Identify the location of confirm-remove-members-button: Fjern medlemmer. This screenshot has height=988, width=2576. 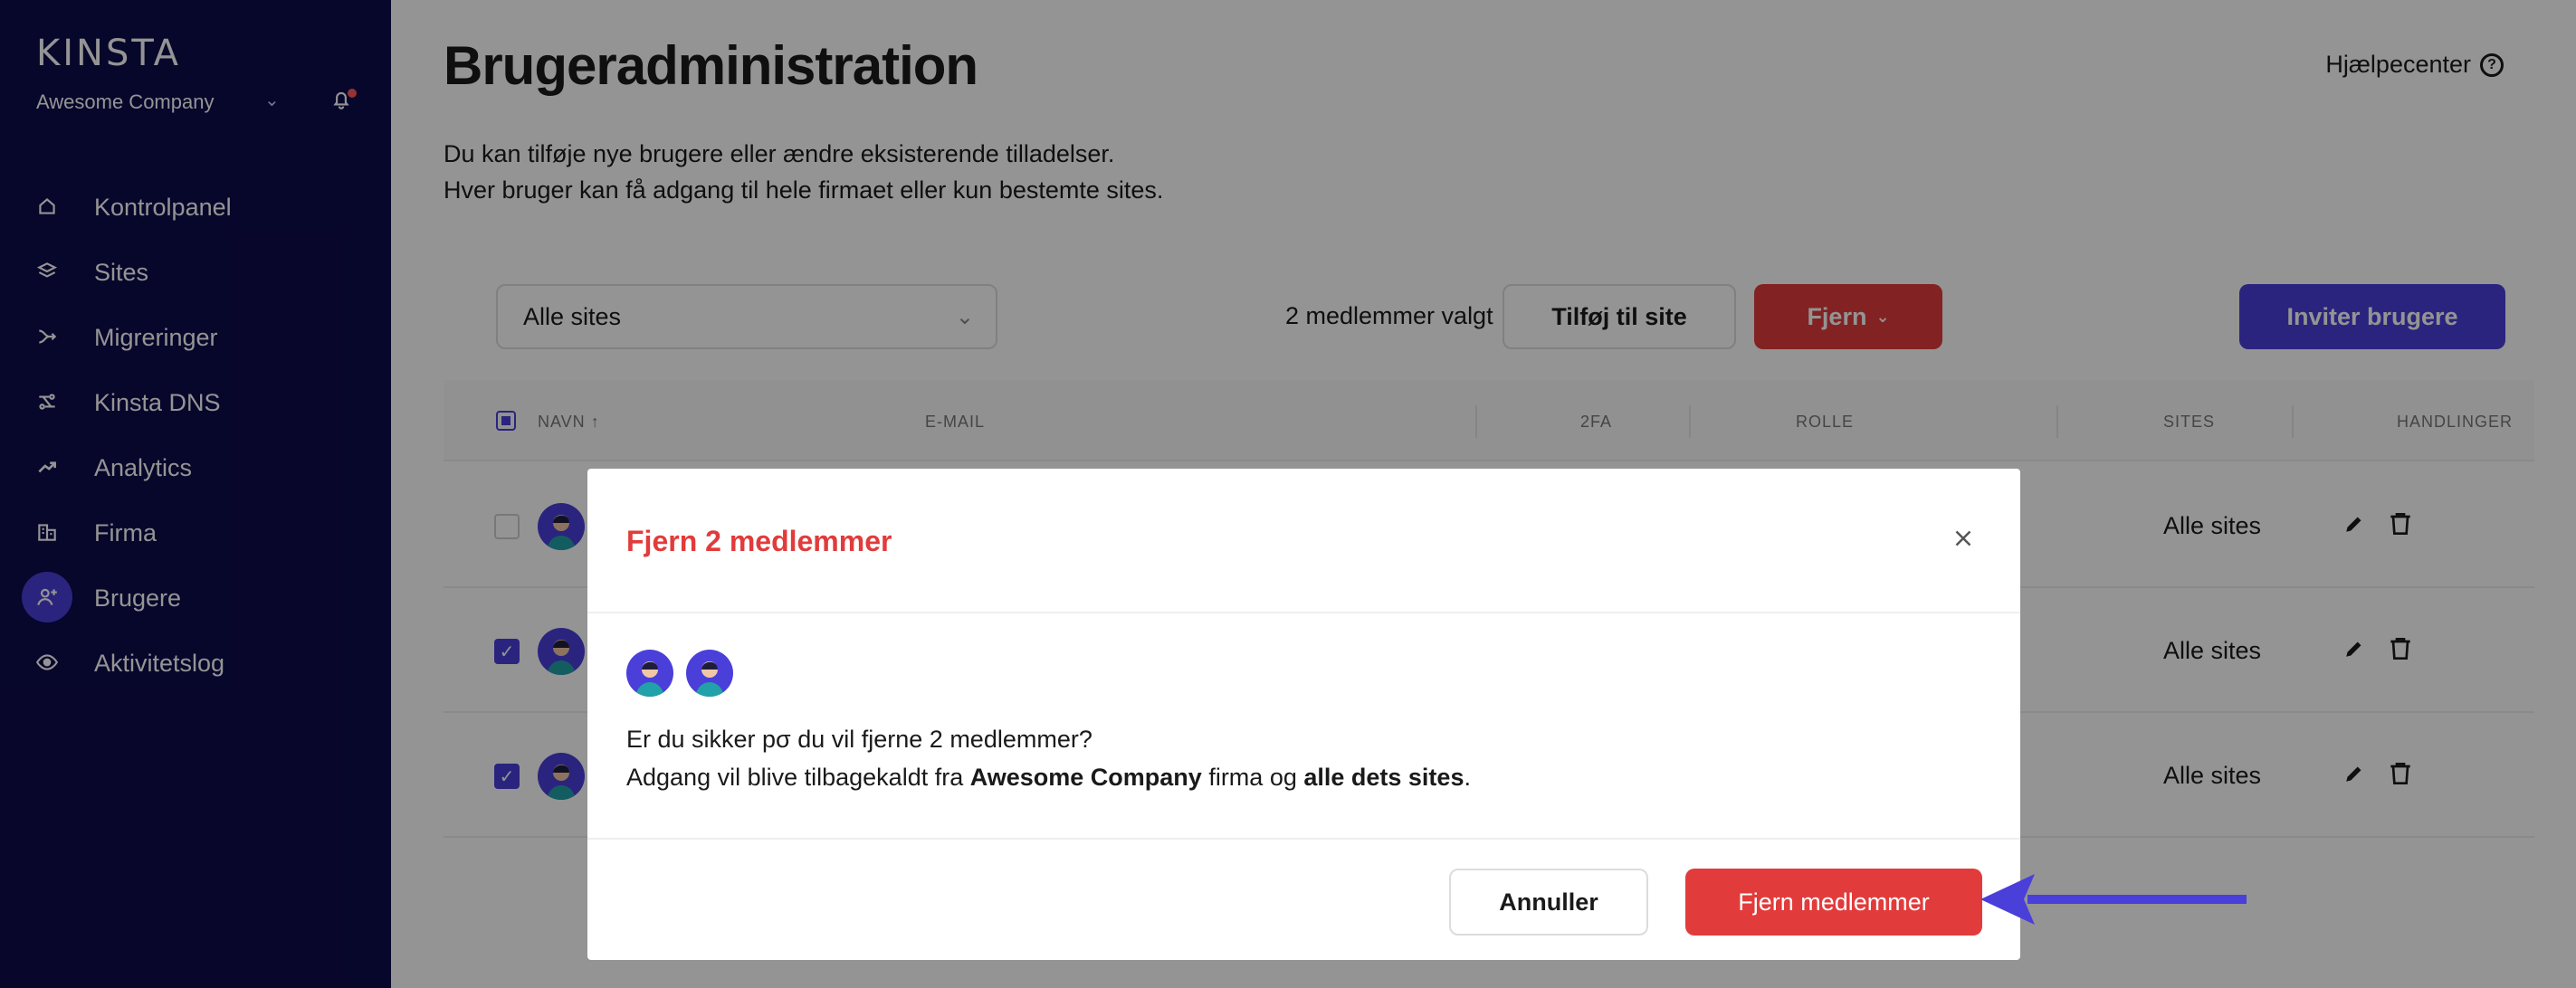
(1834, 903).